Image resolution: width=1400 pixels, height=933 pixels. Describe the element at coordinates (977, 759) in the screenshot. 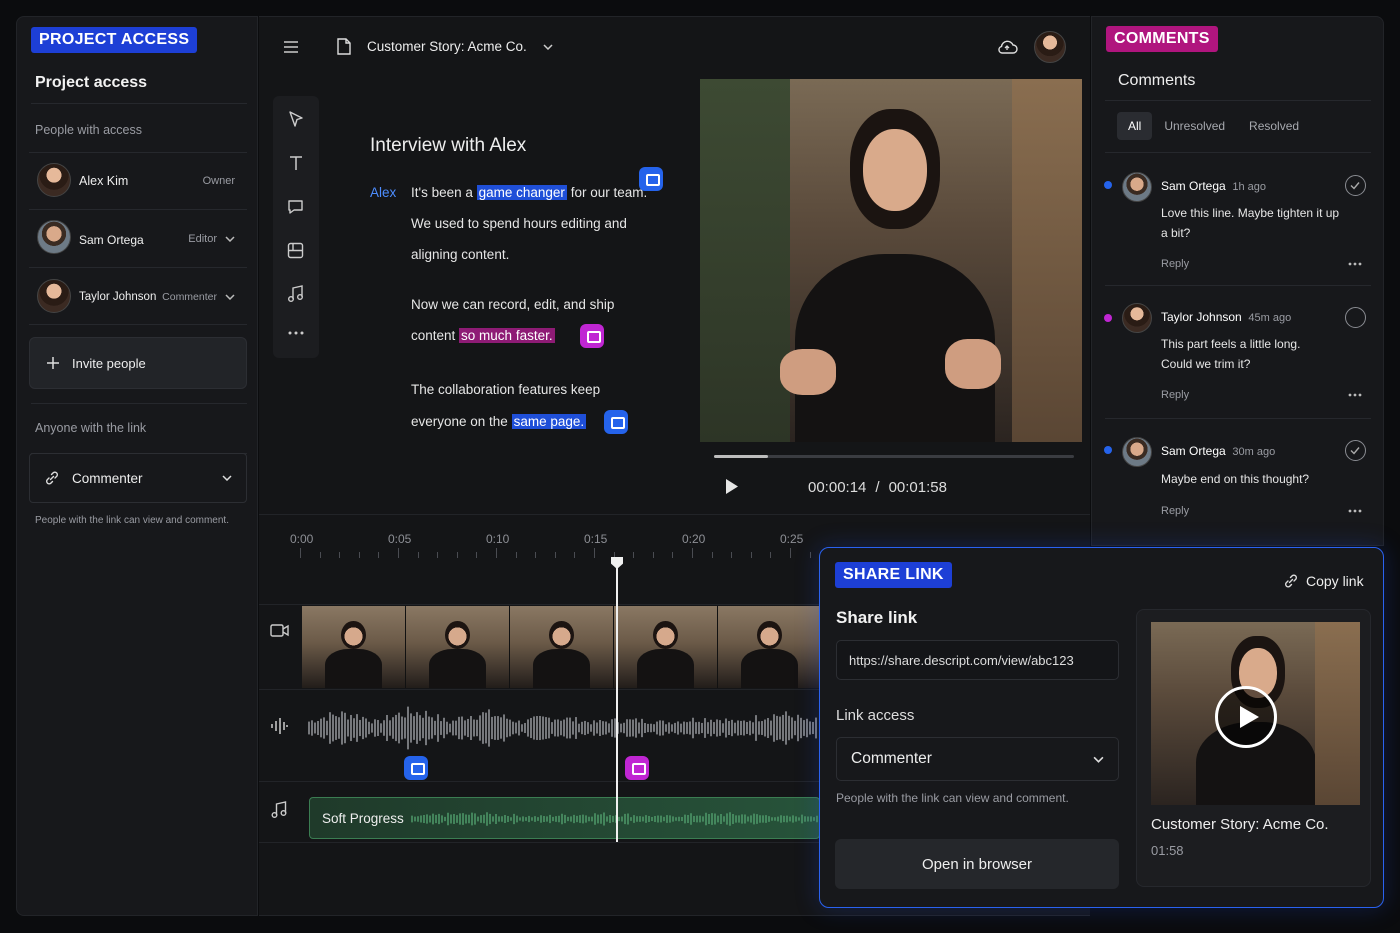

I see `link-access-select: Commenter` at that location.